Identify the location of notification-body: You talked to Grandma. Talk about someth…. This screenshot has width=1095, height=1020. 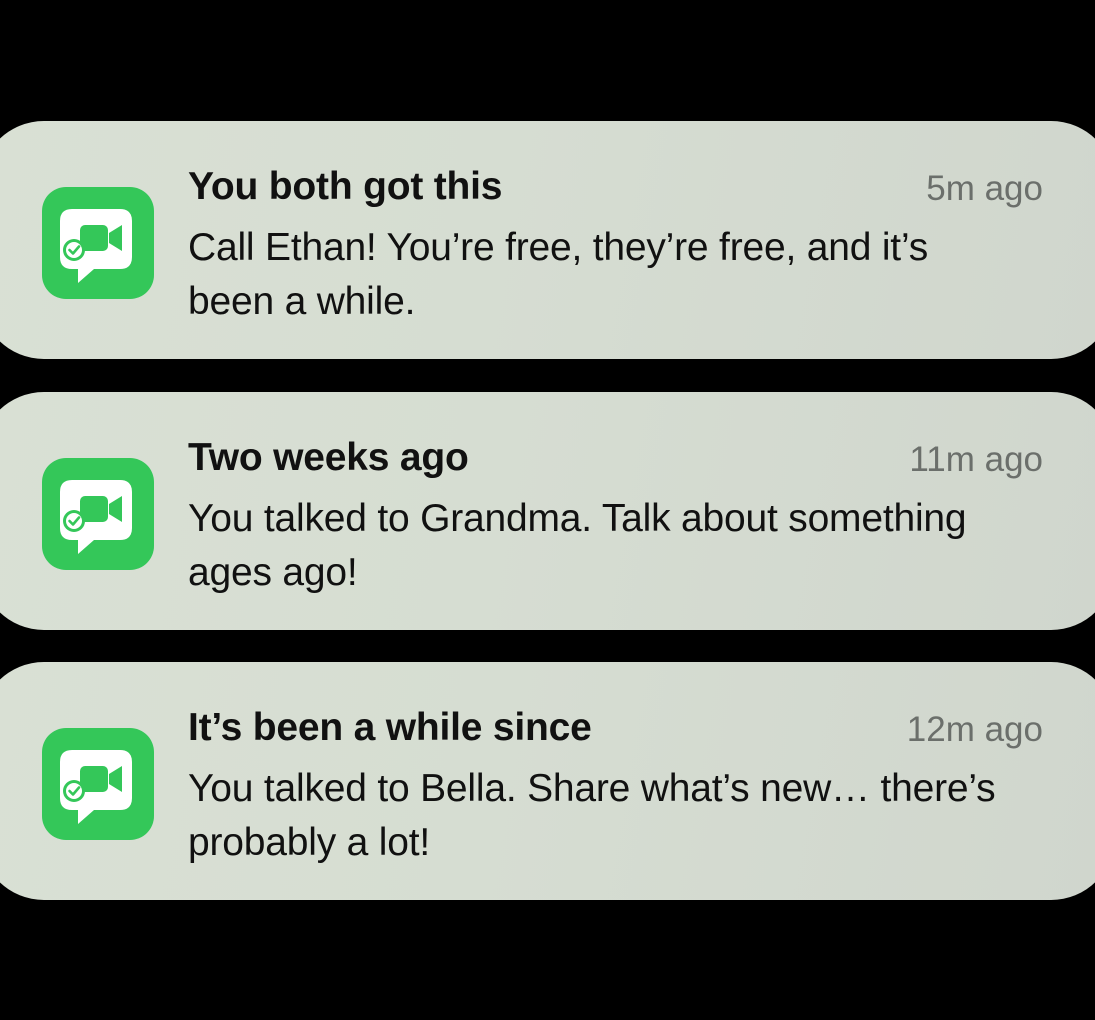
(577, 545).